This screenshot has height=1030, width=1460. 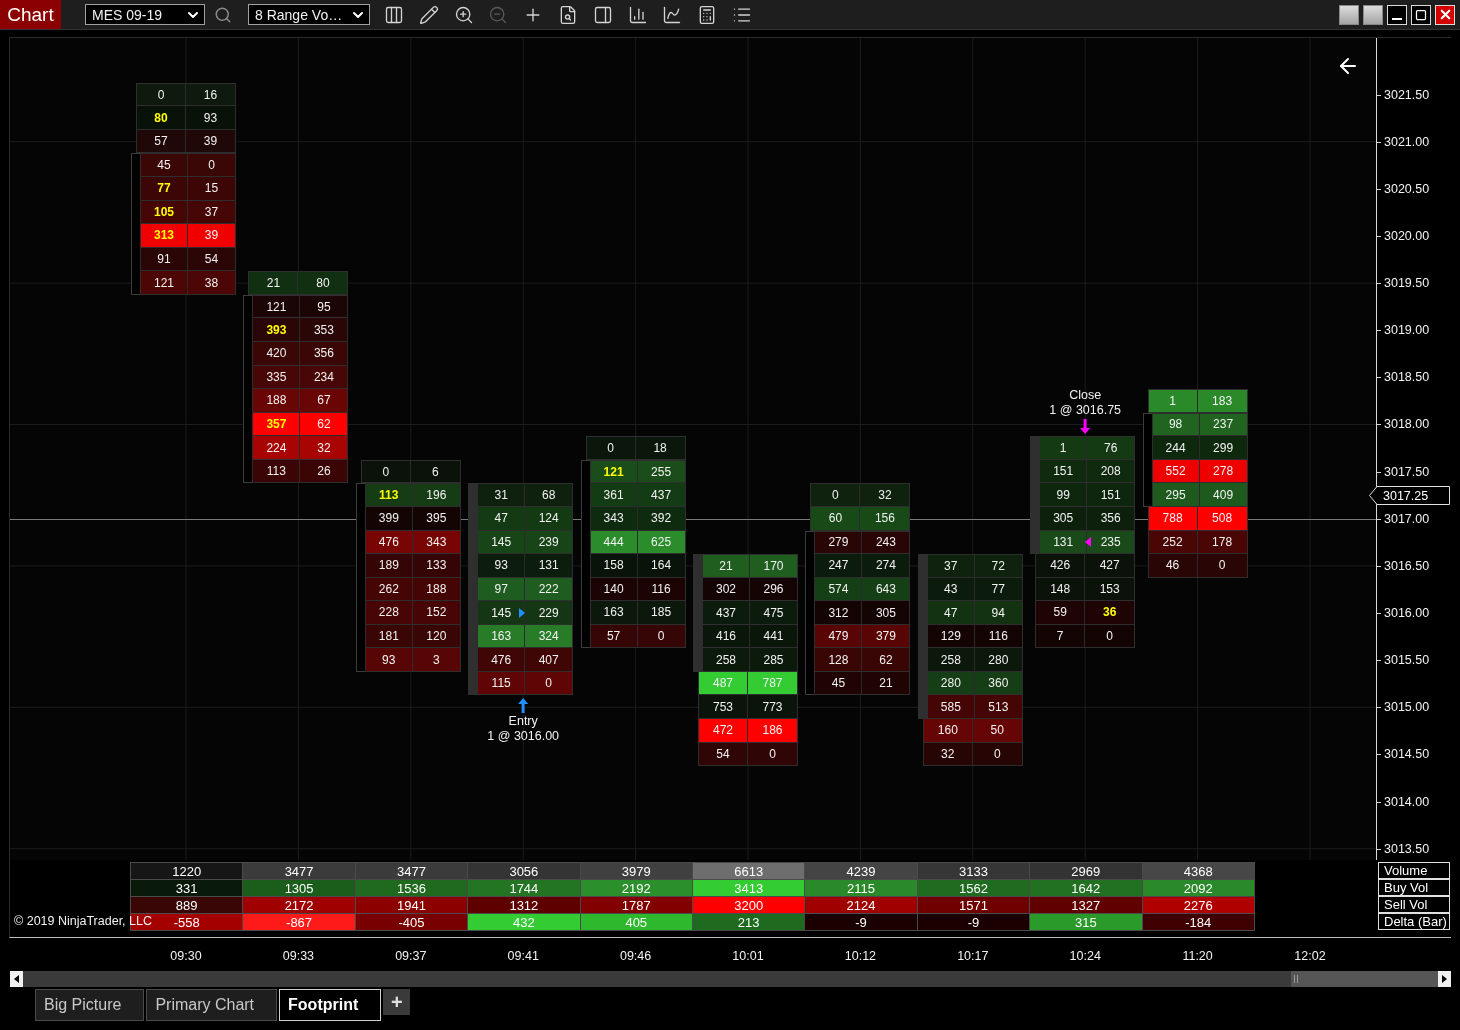 What do you see at coordinates (838, 565) in the screenshot?
I see `volume-value: 247` at bounding box center [838, 565].